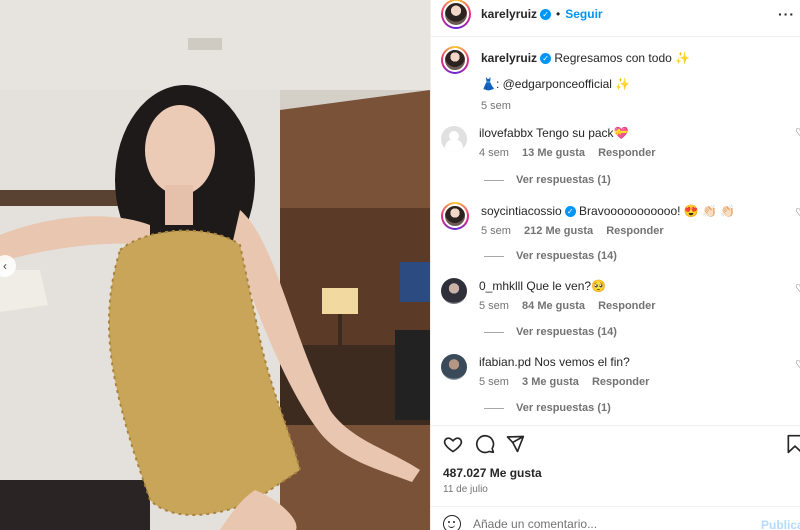 The width and height of the screenshot is (800, 530). Describe the element at coordinates (453, 444) in the screenshot. I see `heart-icon` at that location.